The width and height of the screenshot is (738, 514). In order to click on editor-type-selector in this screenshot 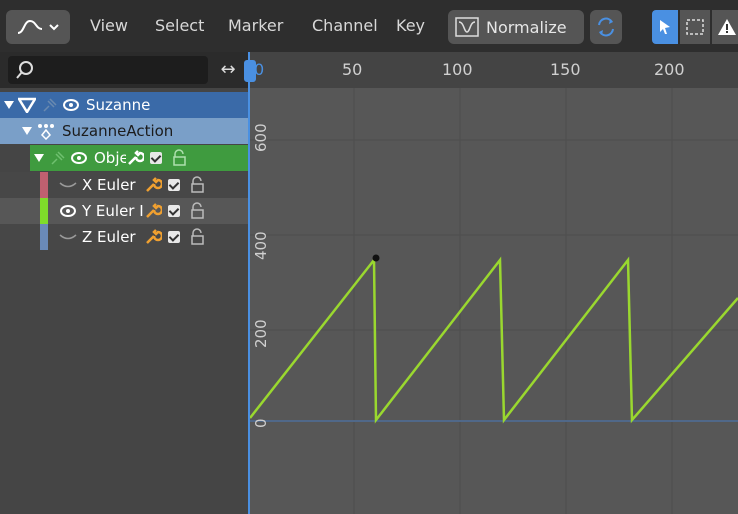, I will do `click(38, 27)`.